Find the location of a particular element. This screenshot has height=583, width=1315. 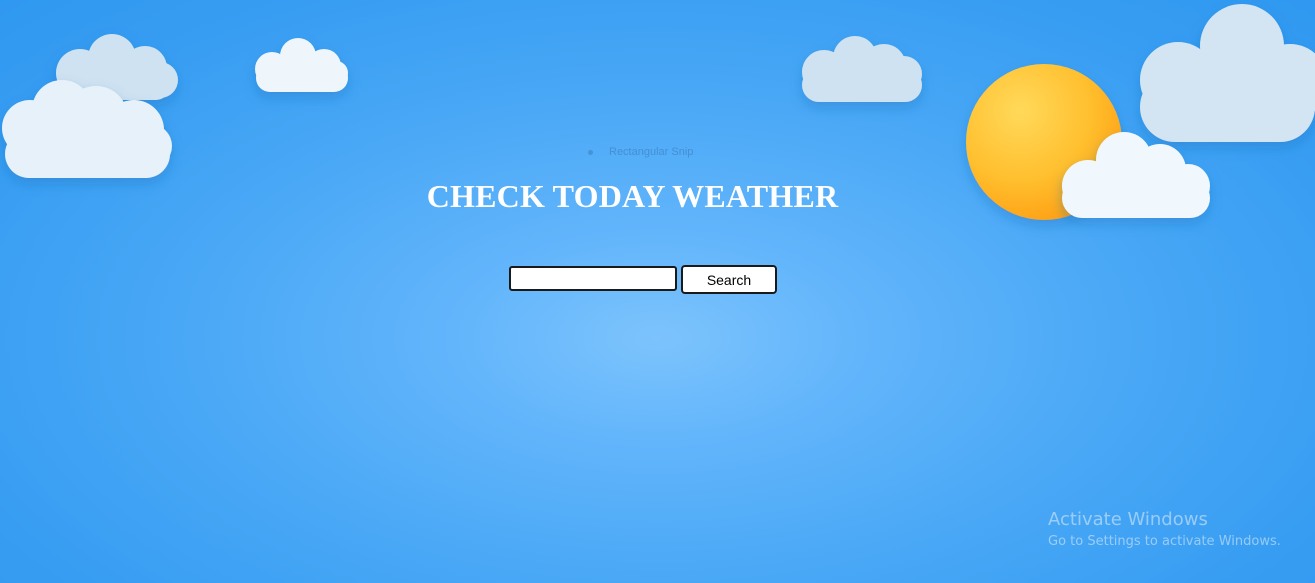

page-title: CHECK TODAY WEATHER is located at coordinates (632, 196).